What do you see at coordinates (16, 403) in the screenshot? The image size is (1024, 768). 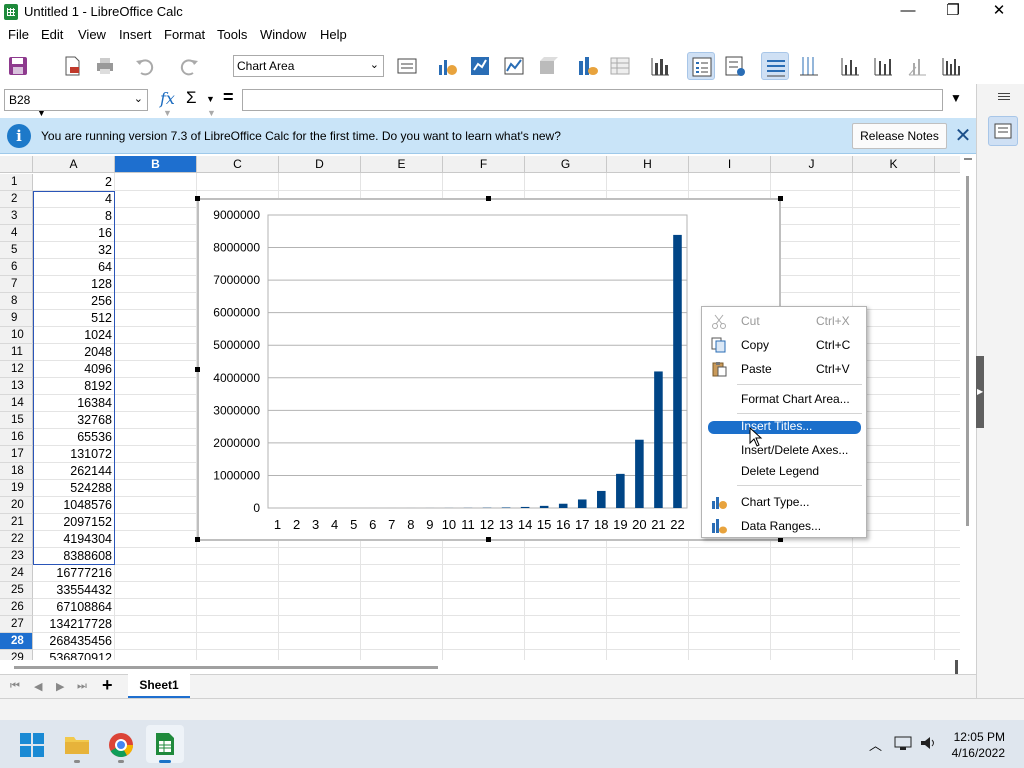 I see `row-header-14: 14` at bounding box center [16, 403].